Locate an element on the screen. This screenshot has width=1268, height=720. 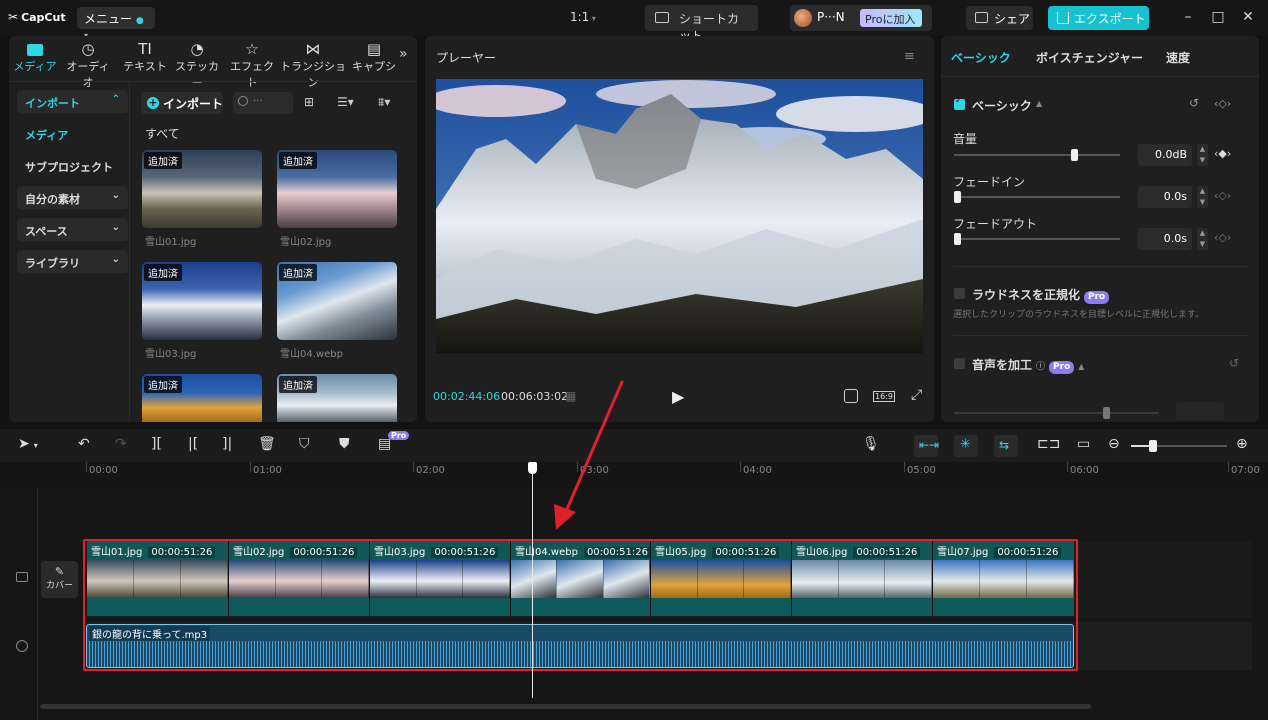
tab-text: TI テキスト is located at coordinates (145, 57).